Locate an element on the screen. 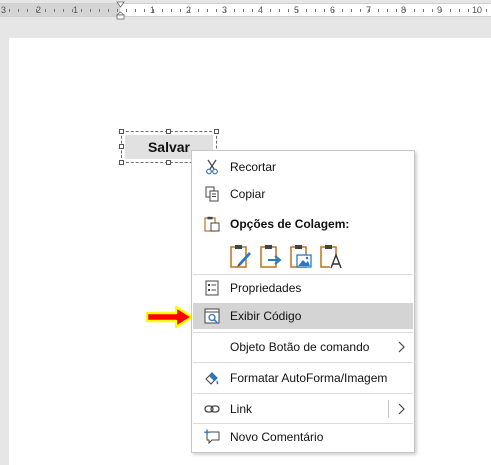 The height and width of the screenshot is (465, 491). menu-item-recortar: Recortar is located at coordinates (303, 167).